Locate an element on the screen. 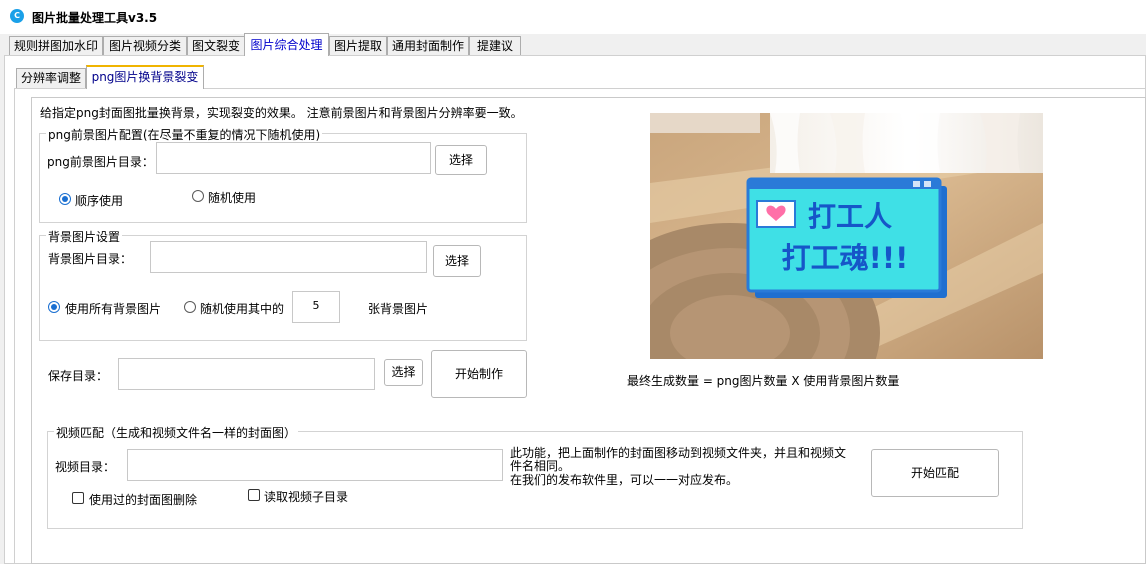  preview-image: 打工人 打工魂!!! is located at coordinates (846, 236).